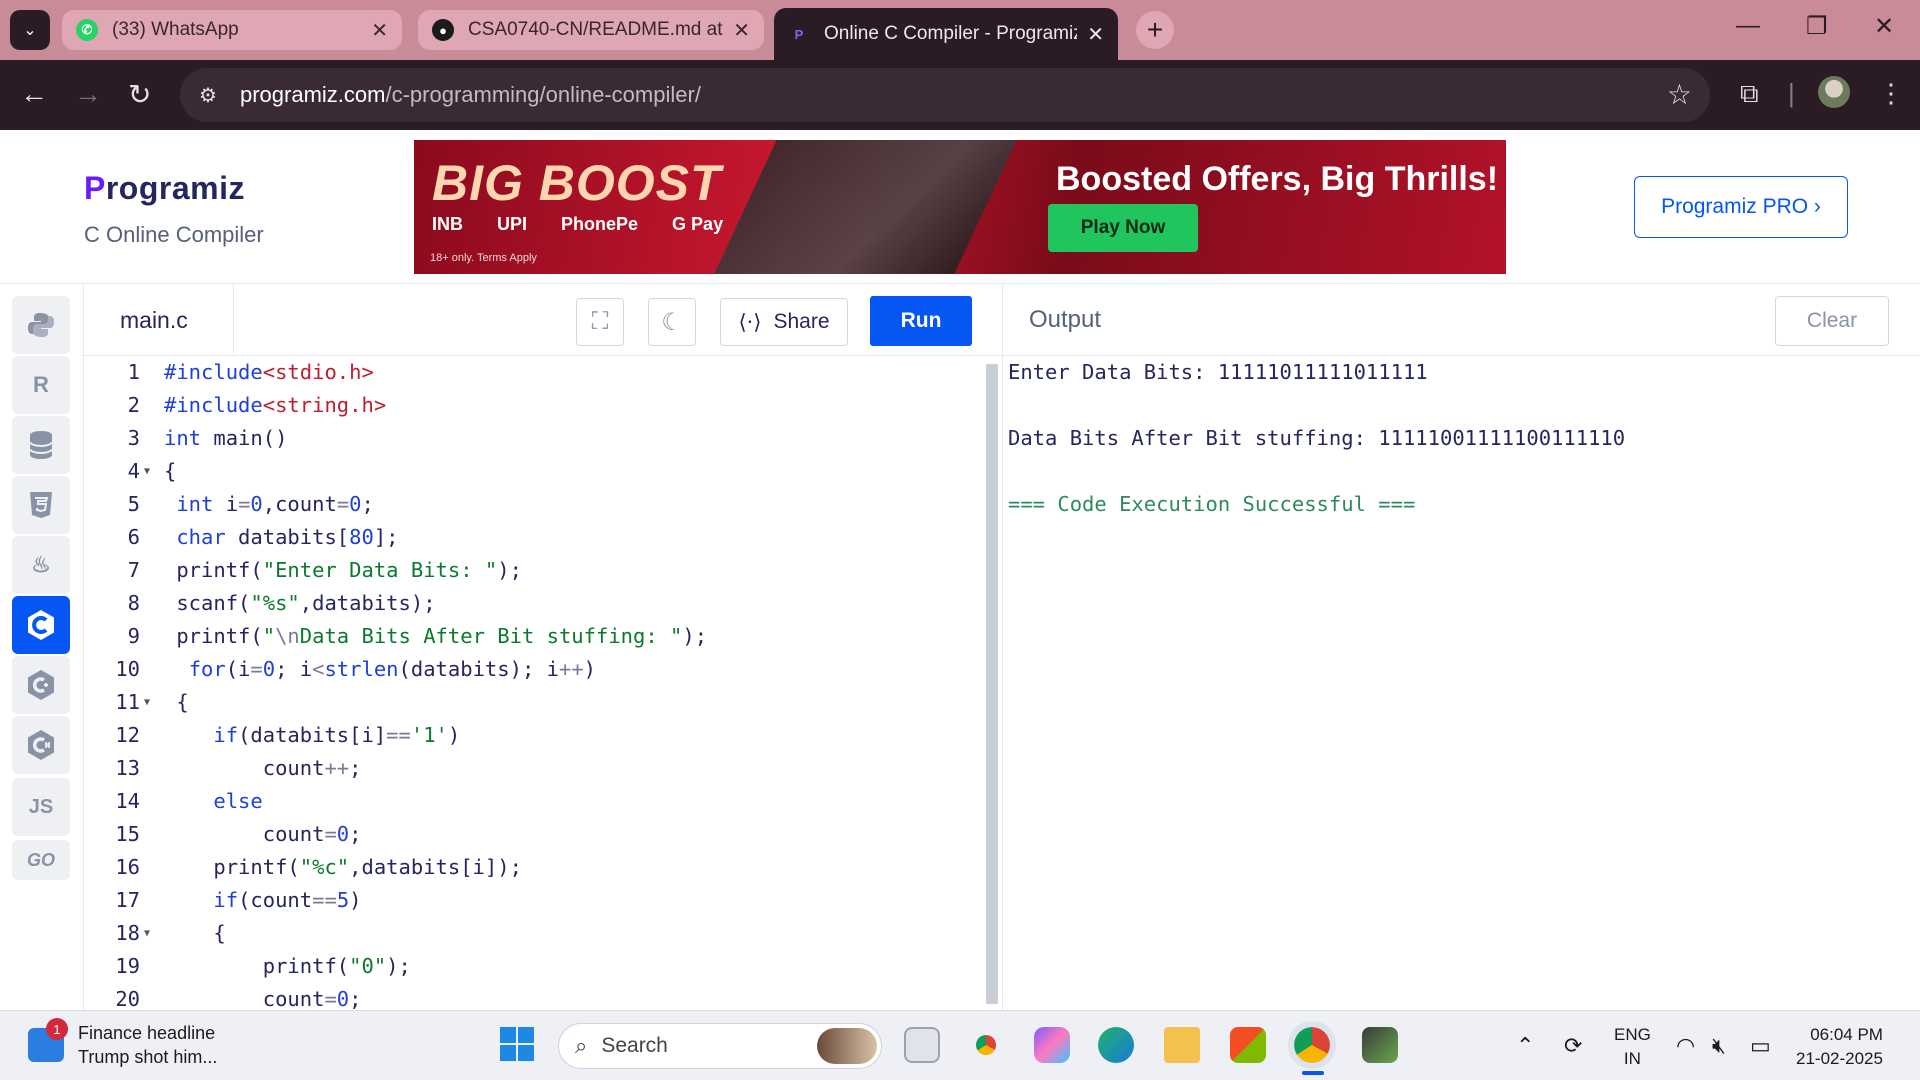 The height and width of the screenshot is (1080, 1920). What do you see at coordinates (596, 29) in the screenshot?
I see `tab-title: CSA0740-CN/README.md at m` at bounding box center [596, 29].